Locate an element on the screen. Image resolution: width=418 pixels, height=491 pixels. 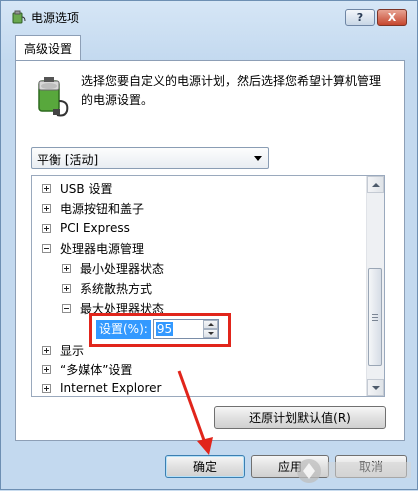
chevron-down-icon is located at coordinates (258, 158).